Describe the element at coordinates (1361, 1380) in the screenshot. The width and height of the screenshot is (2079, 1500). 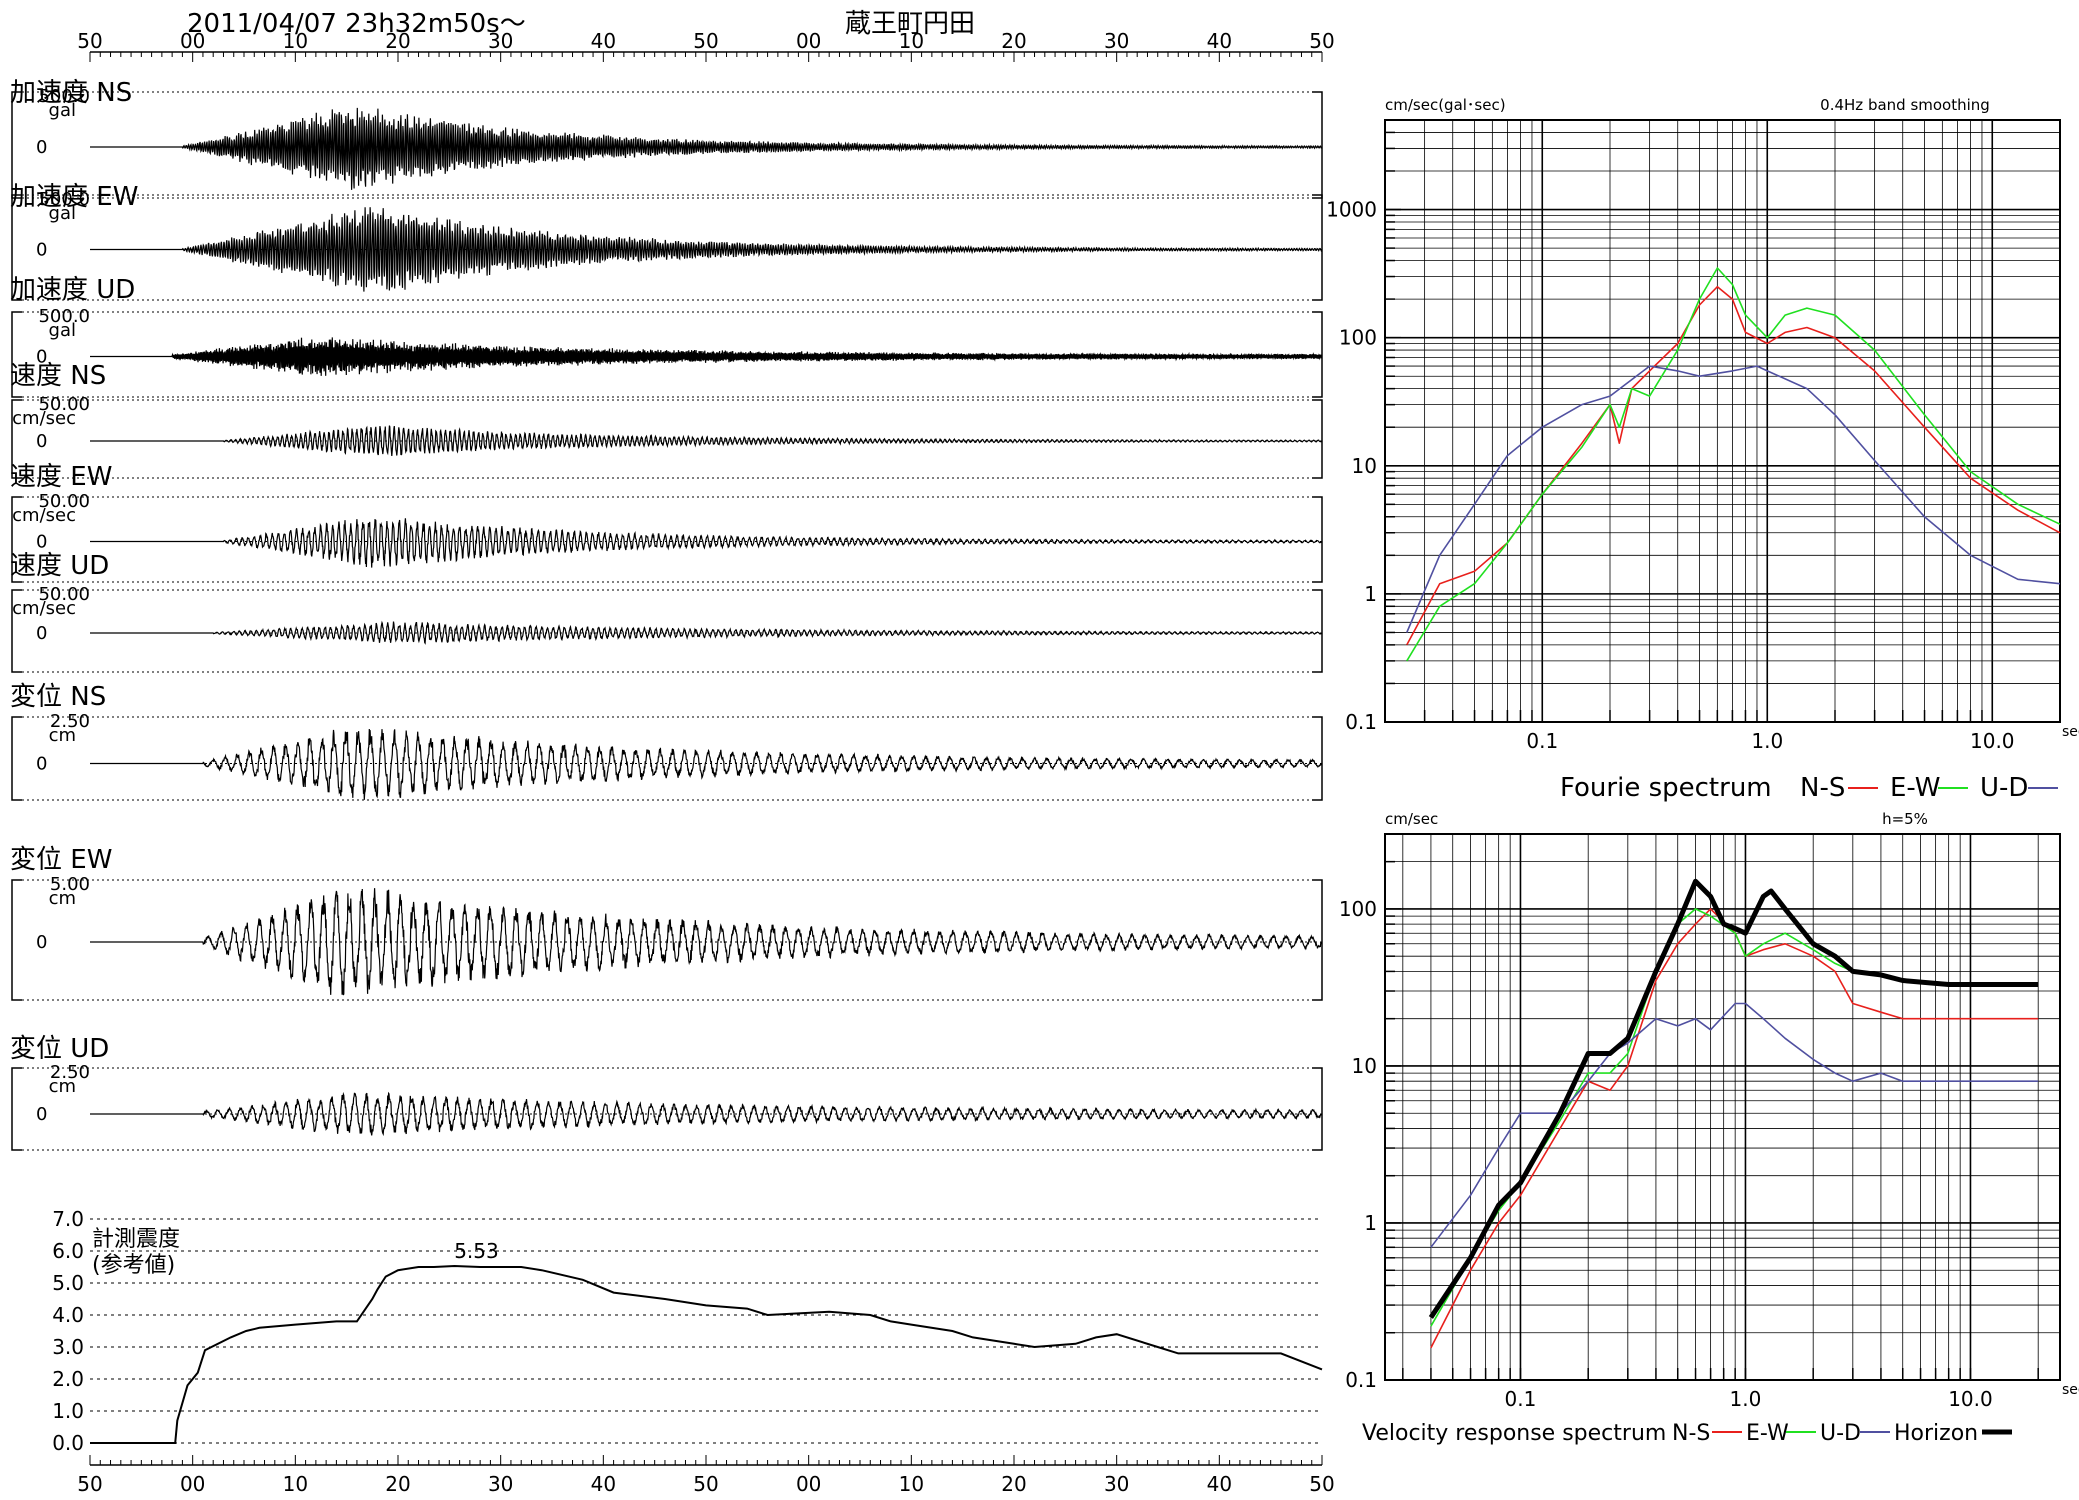
I see `y-tick-label: 0.1` at that location.